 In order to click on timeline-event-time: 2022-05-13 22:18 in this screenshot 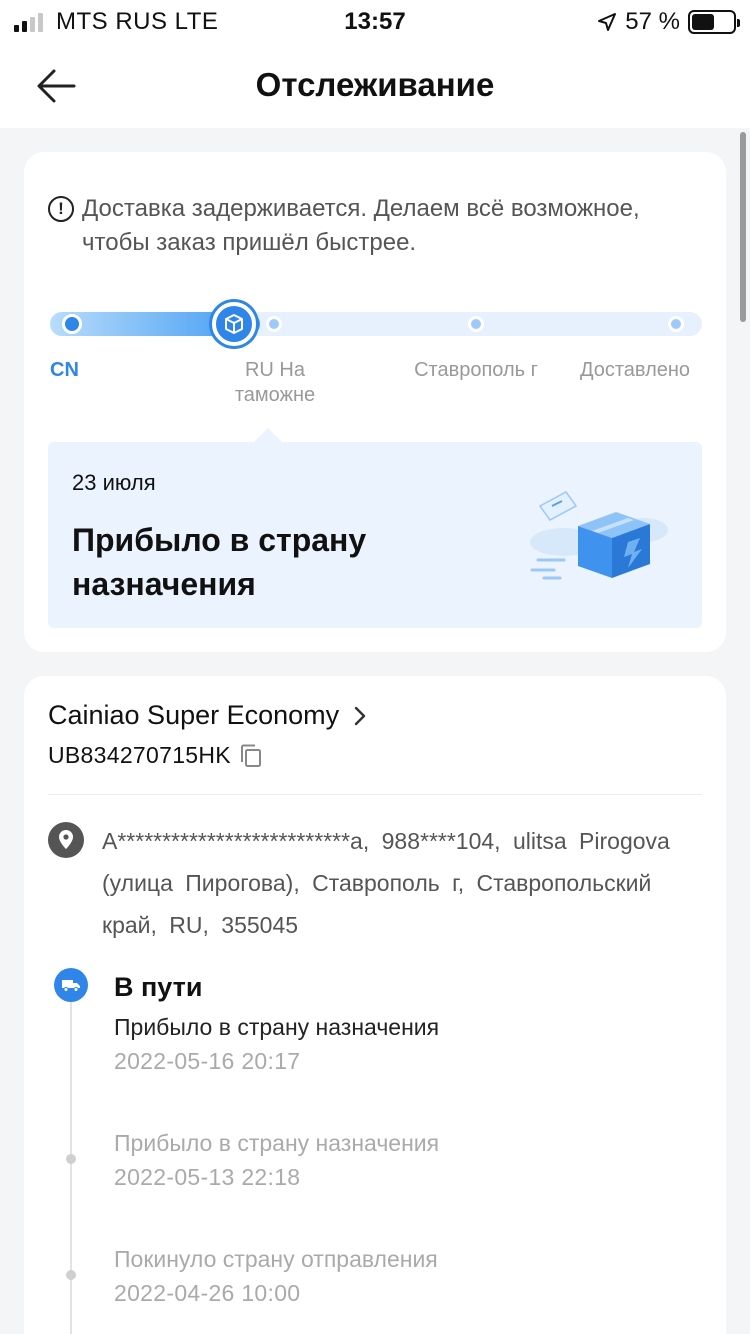, I will do `click(207, 1177)`.